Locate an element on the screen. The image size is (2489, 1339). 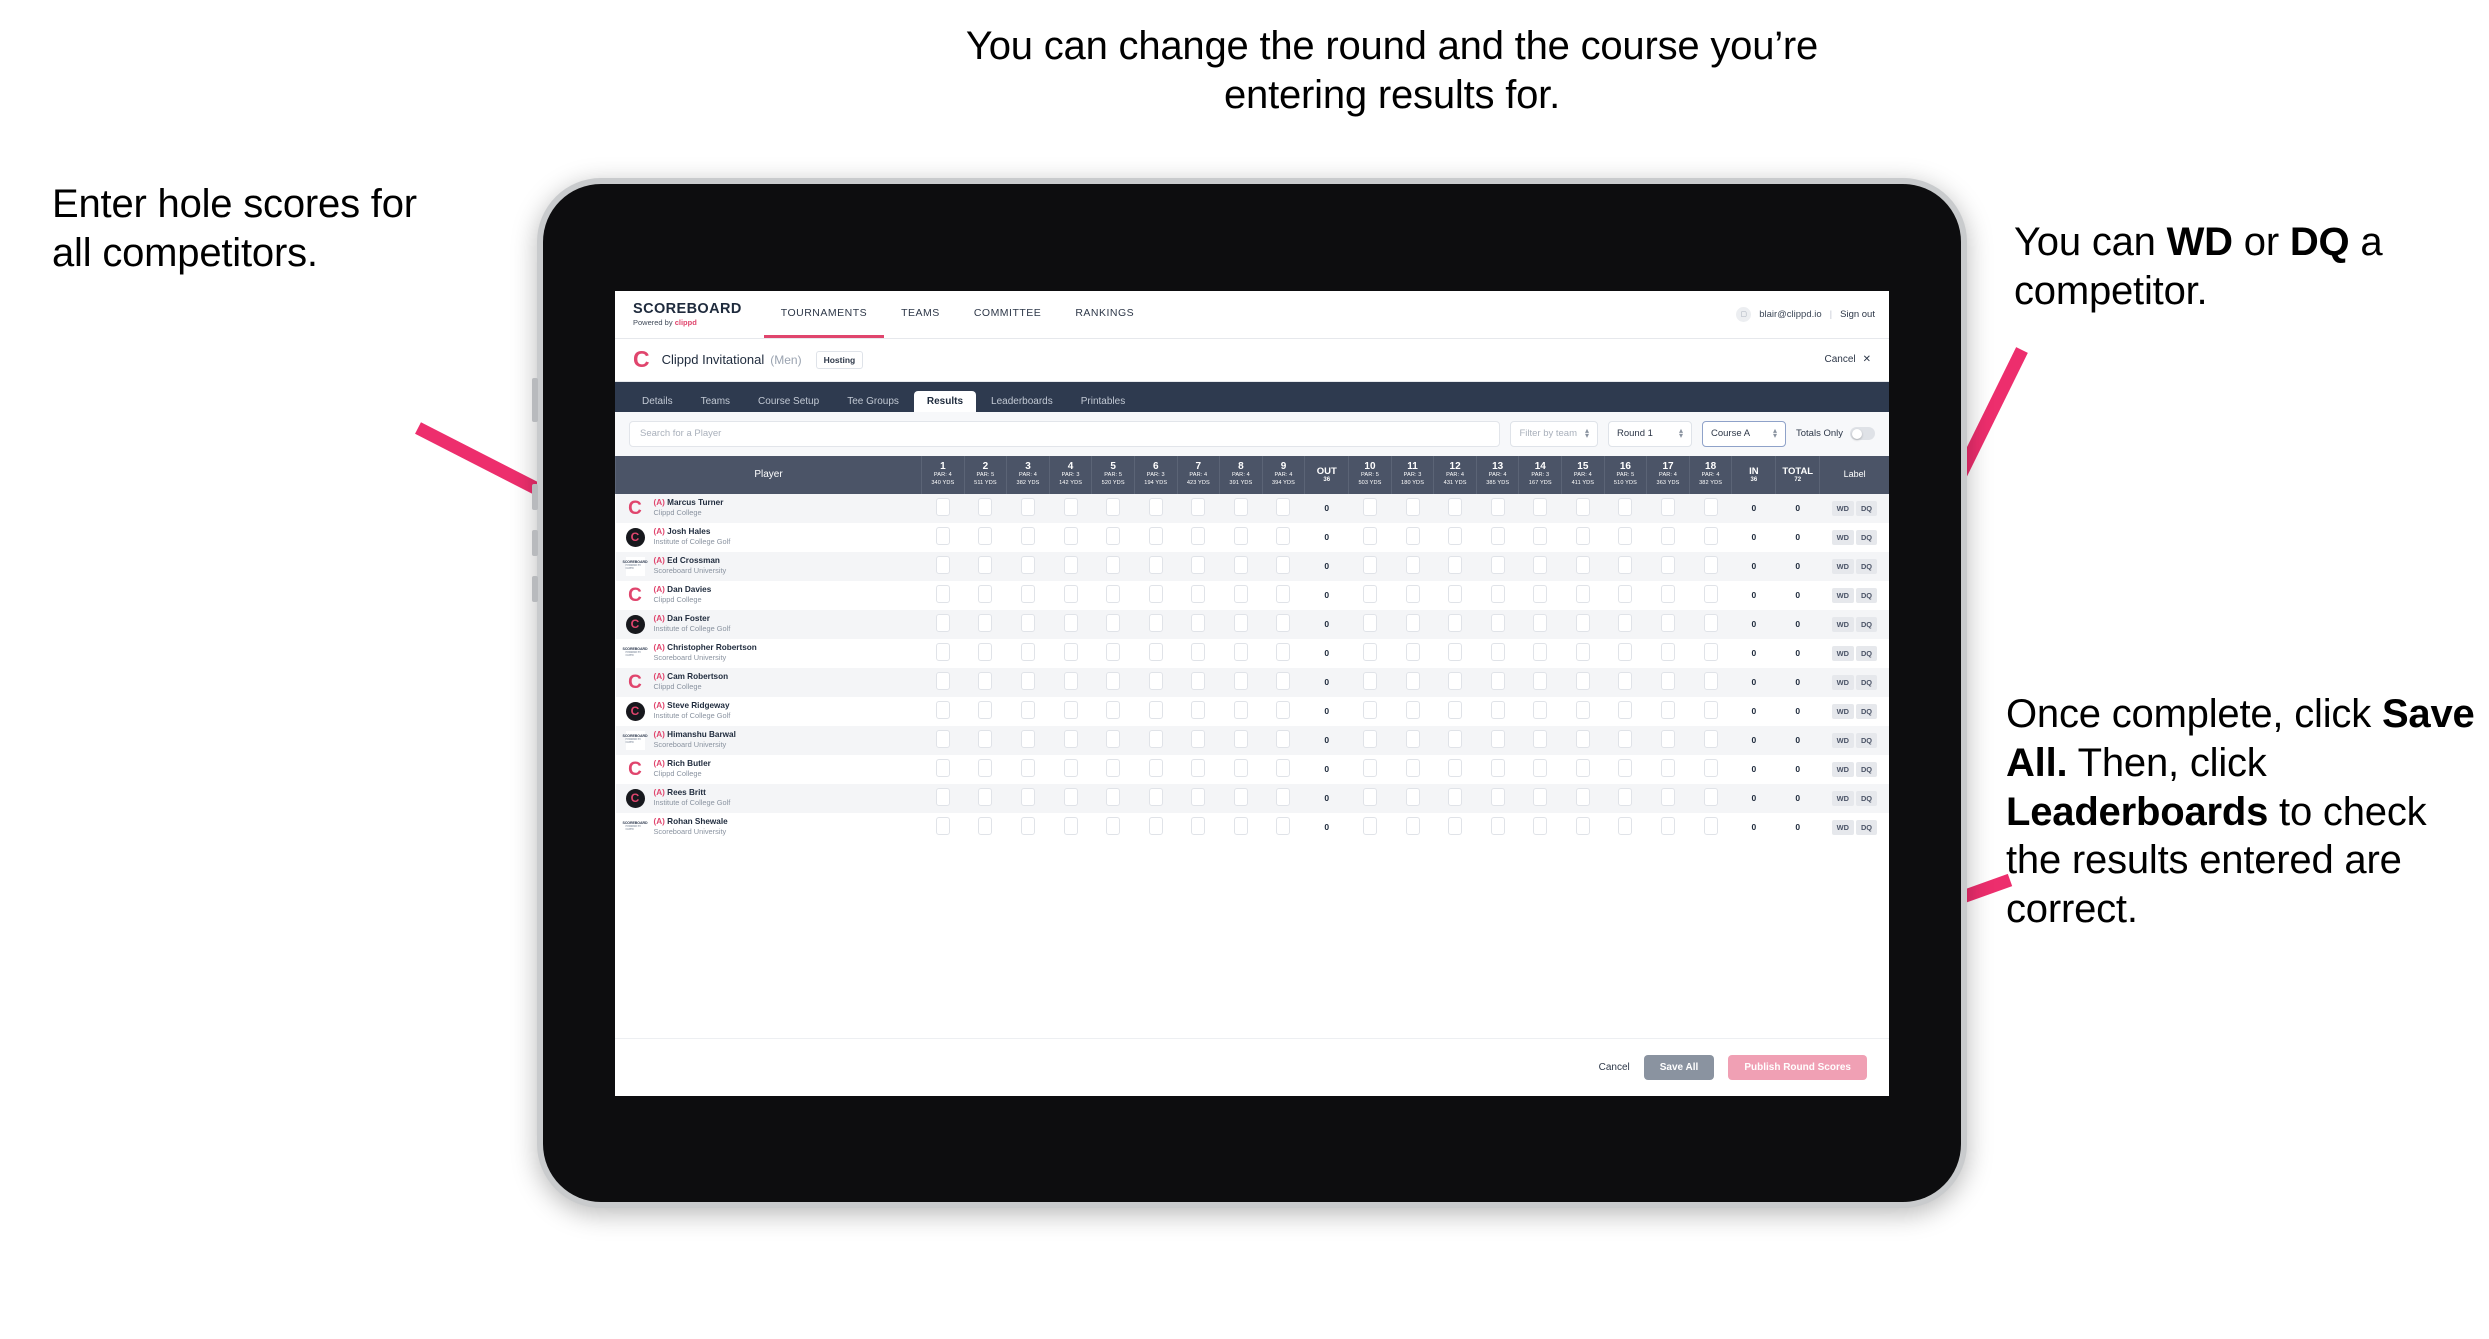
tab-course-setup: Course Setup is located at coordinates (788, 401).